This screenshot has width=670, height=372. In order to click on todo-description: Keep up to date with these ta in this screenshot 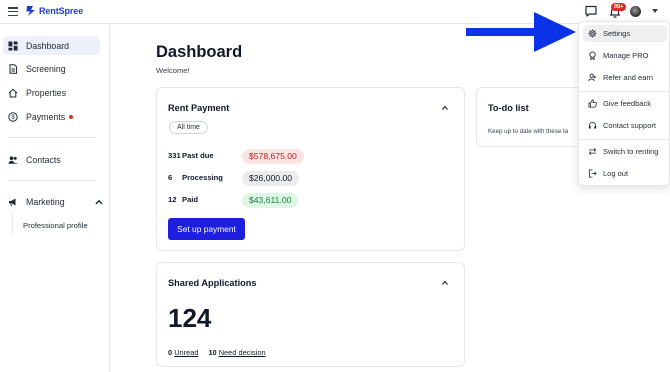, I will do `click(528, 131)`.